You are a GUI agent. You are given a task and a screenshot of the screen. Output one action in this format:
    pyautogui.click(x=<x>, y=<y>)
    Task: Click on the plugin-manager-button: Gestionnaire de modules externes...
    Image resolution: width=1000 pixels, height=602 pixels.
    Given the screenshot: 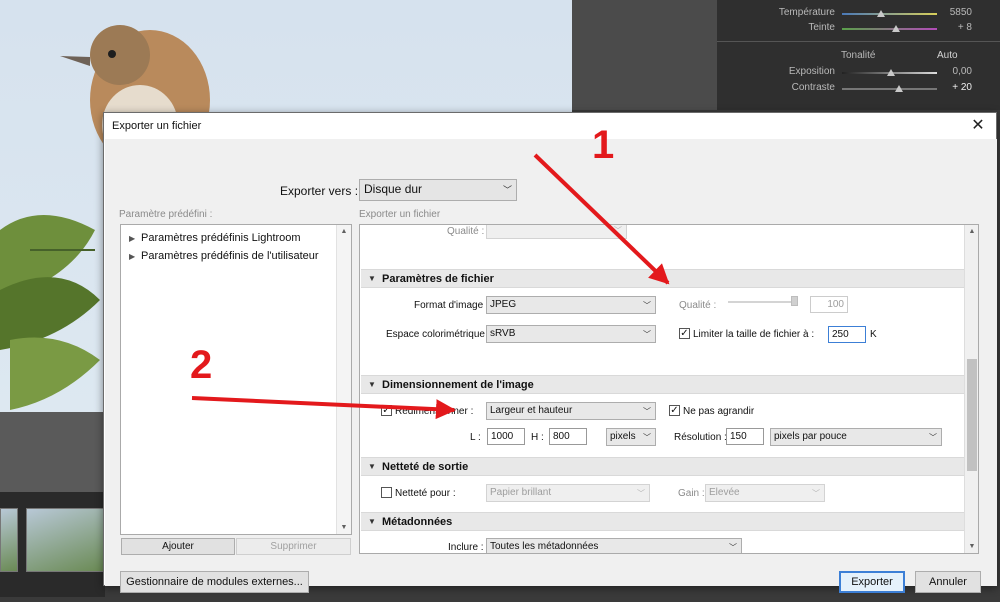 What is the action you would take?
    pyautogui.click(x=214, y=582)
    